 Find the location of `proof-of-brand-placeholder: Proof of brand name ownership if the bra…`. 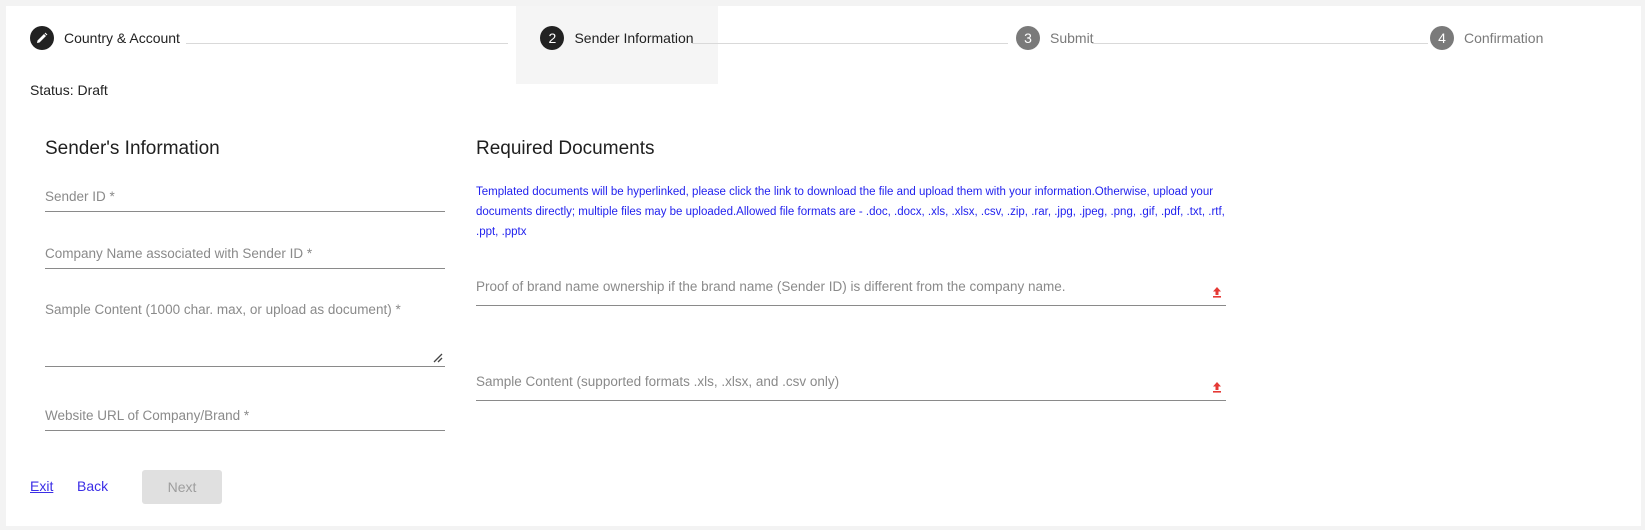

proof-of-brand-placeholder: Proof of brand name ownership if the bra… is located at coordinates (771, 286).